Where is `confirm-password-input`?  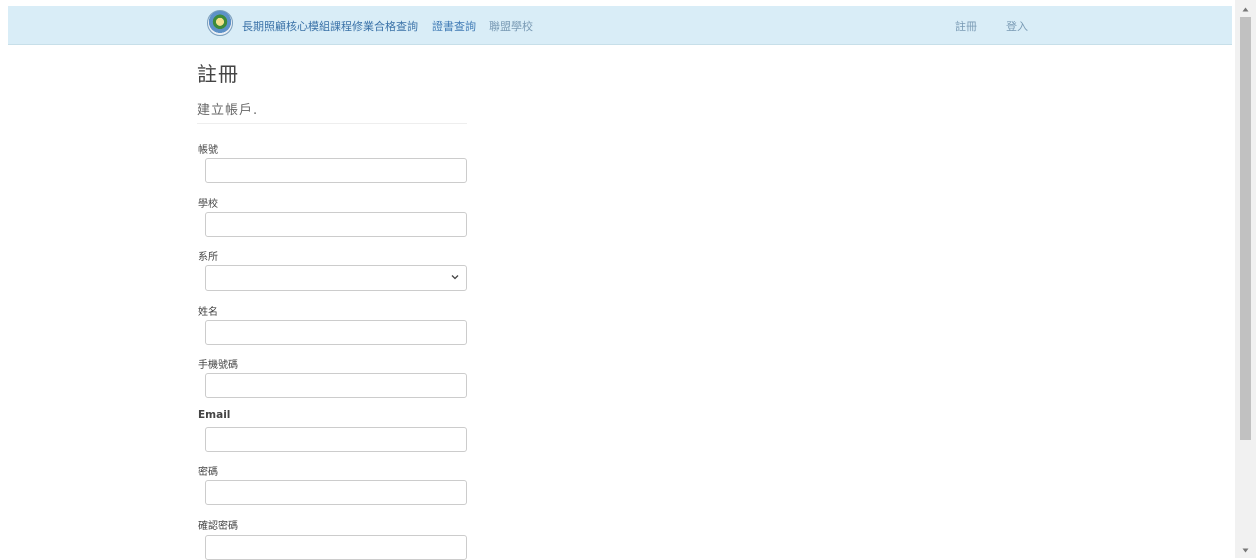 confirm-password-input is located at coordinates (336, 547).